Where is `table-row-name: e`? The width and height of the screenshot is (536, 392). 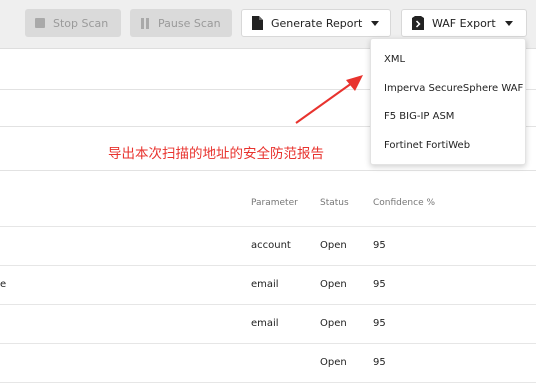 table-row-name: e is located at coordinates (3, 284).